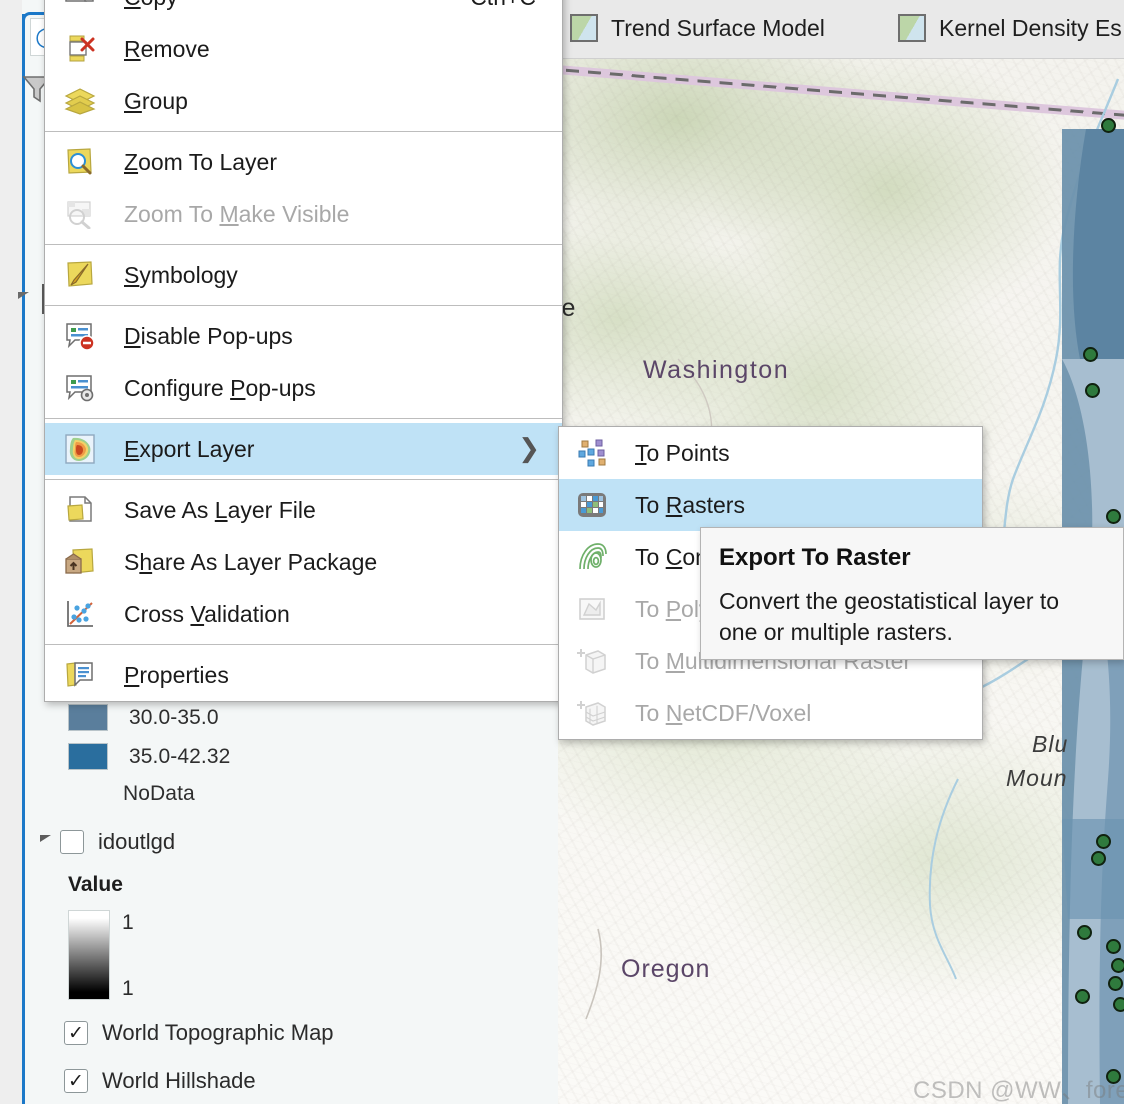 This screenshot has width=1124, height=1104. Describe the element at coordinates (80, 562) in the screenshot. I see `share-layer-package-icon` at that location.